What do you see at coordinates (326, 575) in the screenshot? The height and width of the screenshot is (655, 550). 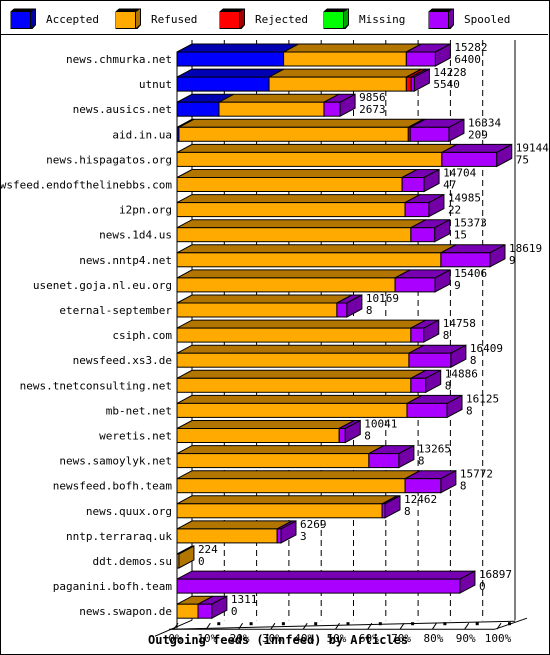 I see `bar-top-spooled` at bounding box center [326, 575].